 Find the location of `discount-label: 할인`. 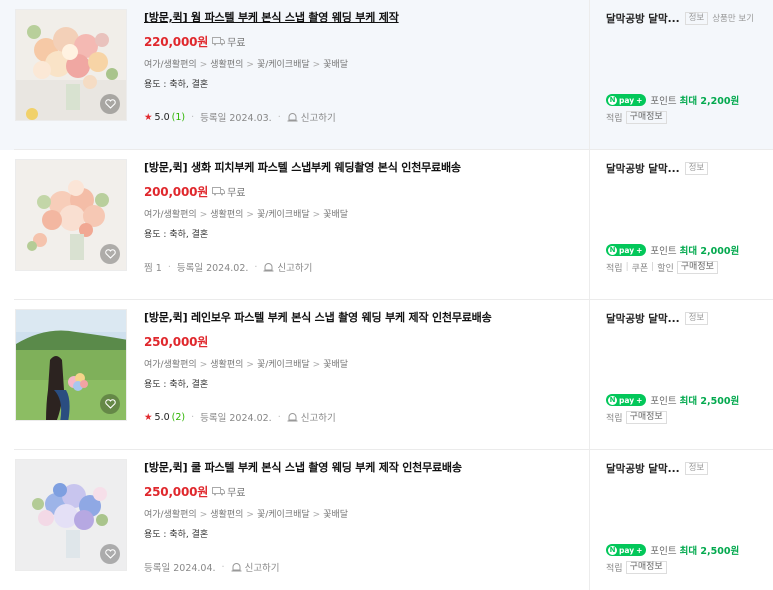

discount-label: 할인 is located at coordinates (665, 268).